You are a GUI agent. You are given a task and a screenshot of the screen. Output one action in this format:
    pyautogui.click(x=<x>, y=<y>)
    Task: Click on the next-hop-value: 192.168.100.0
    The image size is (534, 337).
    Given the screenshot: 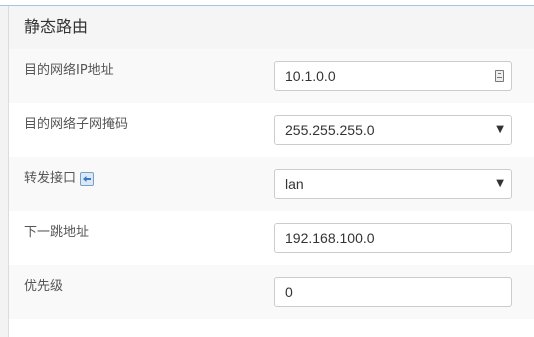 What is the action you would take?
    pyautogui.click(x=330, y=238)
    